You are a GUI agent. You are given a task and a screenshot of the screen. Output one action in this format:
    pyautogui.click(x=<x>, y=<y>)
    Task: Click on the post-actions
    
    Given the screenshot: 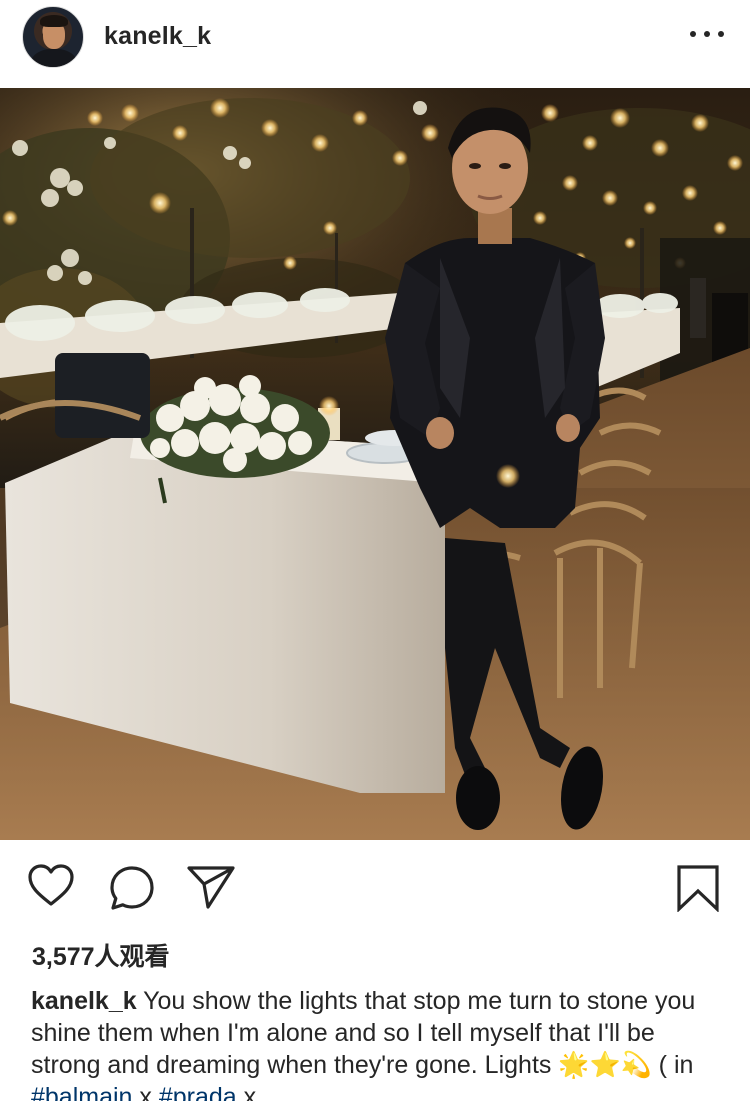 What is the action you would take?
    pyautogui.click(x=375, y=885)
    